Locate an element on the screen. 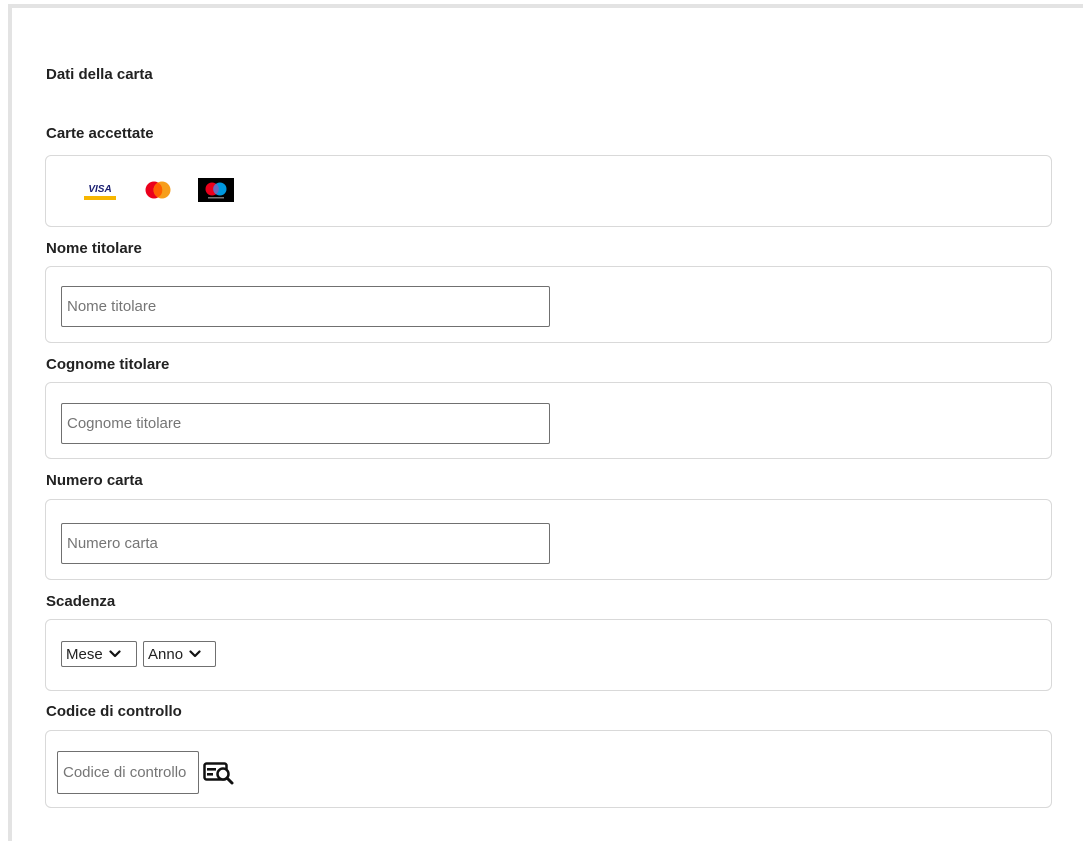  holder-name-label: Nome titolare is located at coordinates (94, 248).